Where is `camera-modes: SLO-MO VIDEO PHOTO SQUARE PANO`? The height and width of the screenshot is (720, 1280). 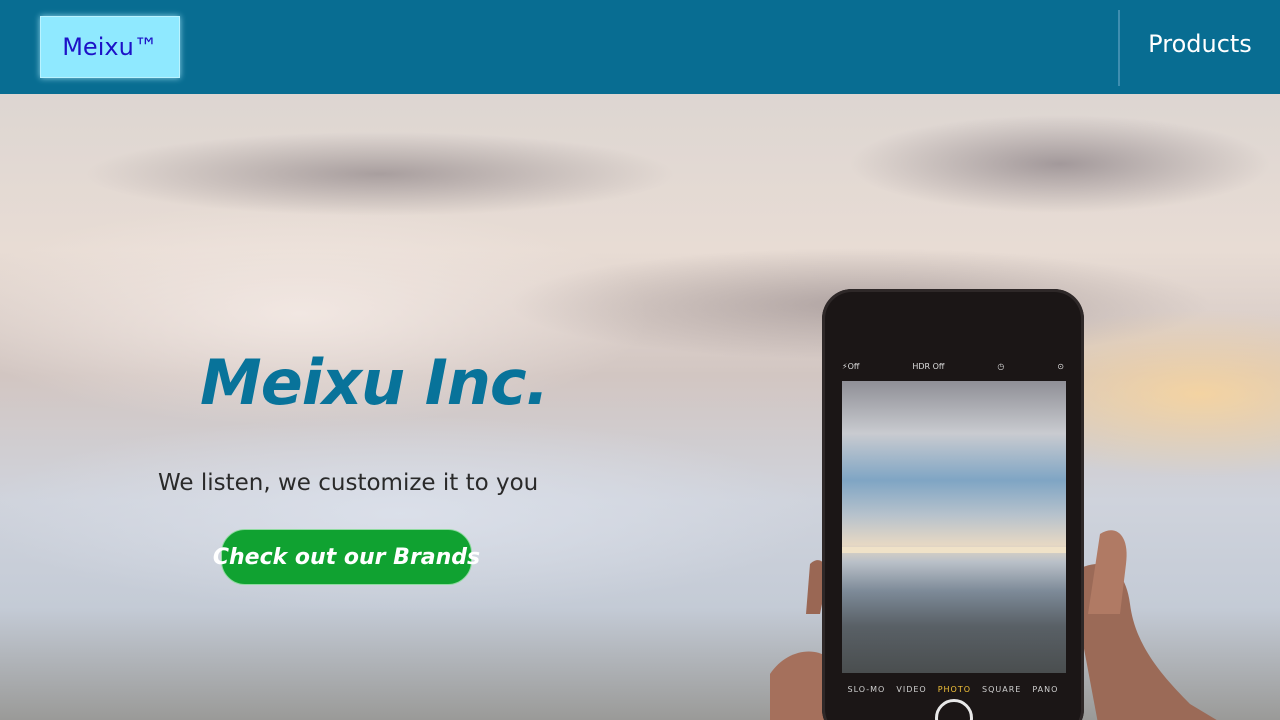
camera-modes: SLO-MO VIDEO PHOTO SQUARE PANO is located at coordinates (953, 689).